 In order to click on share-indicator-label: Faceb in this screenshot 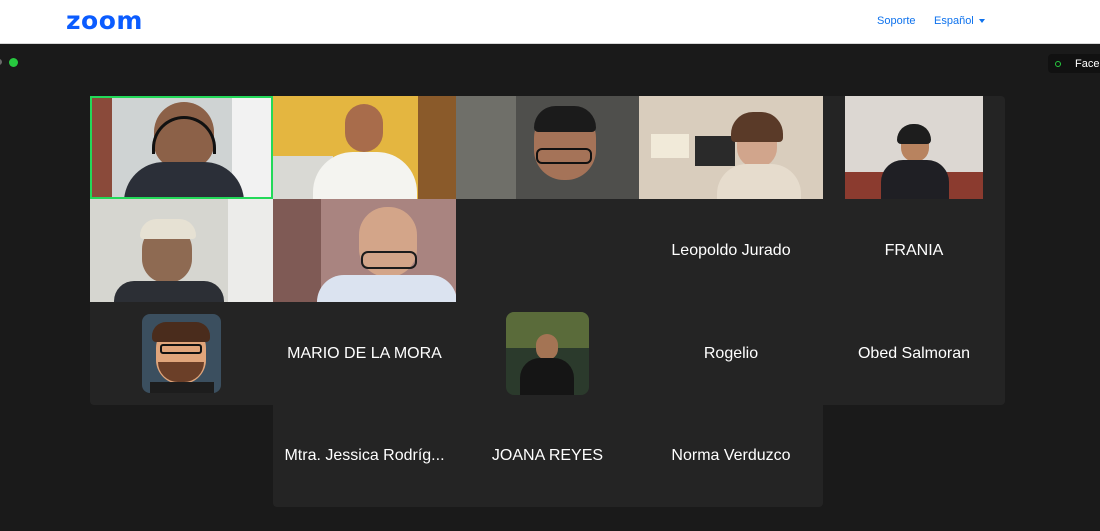, I will do `click(1087, 64)`.